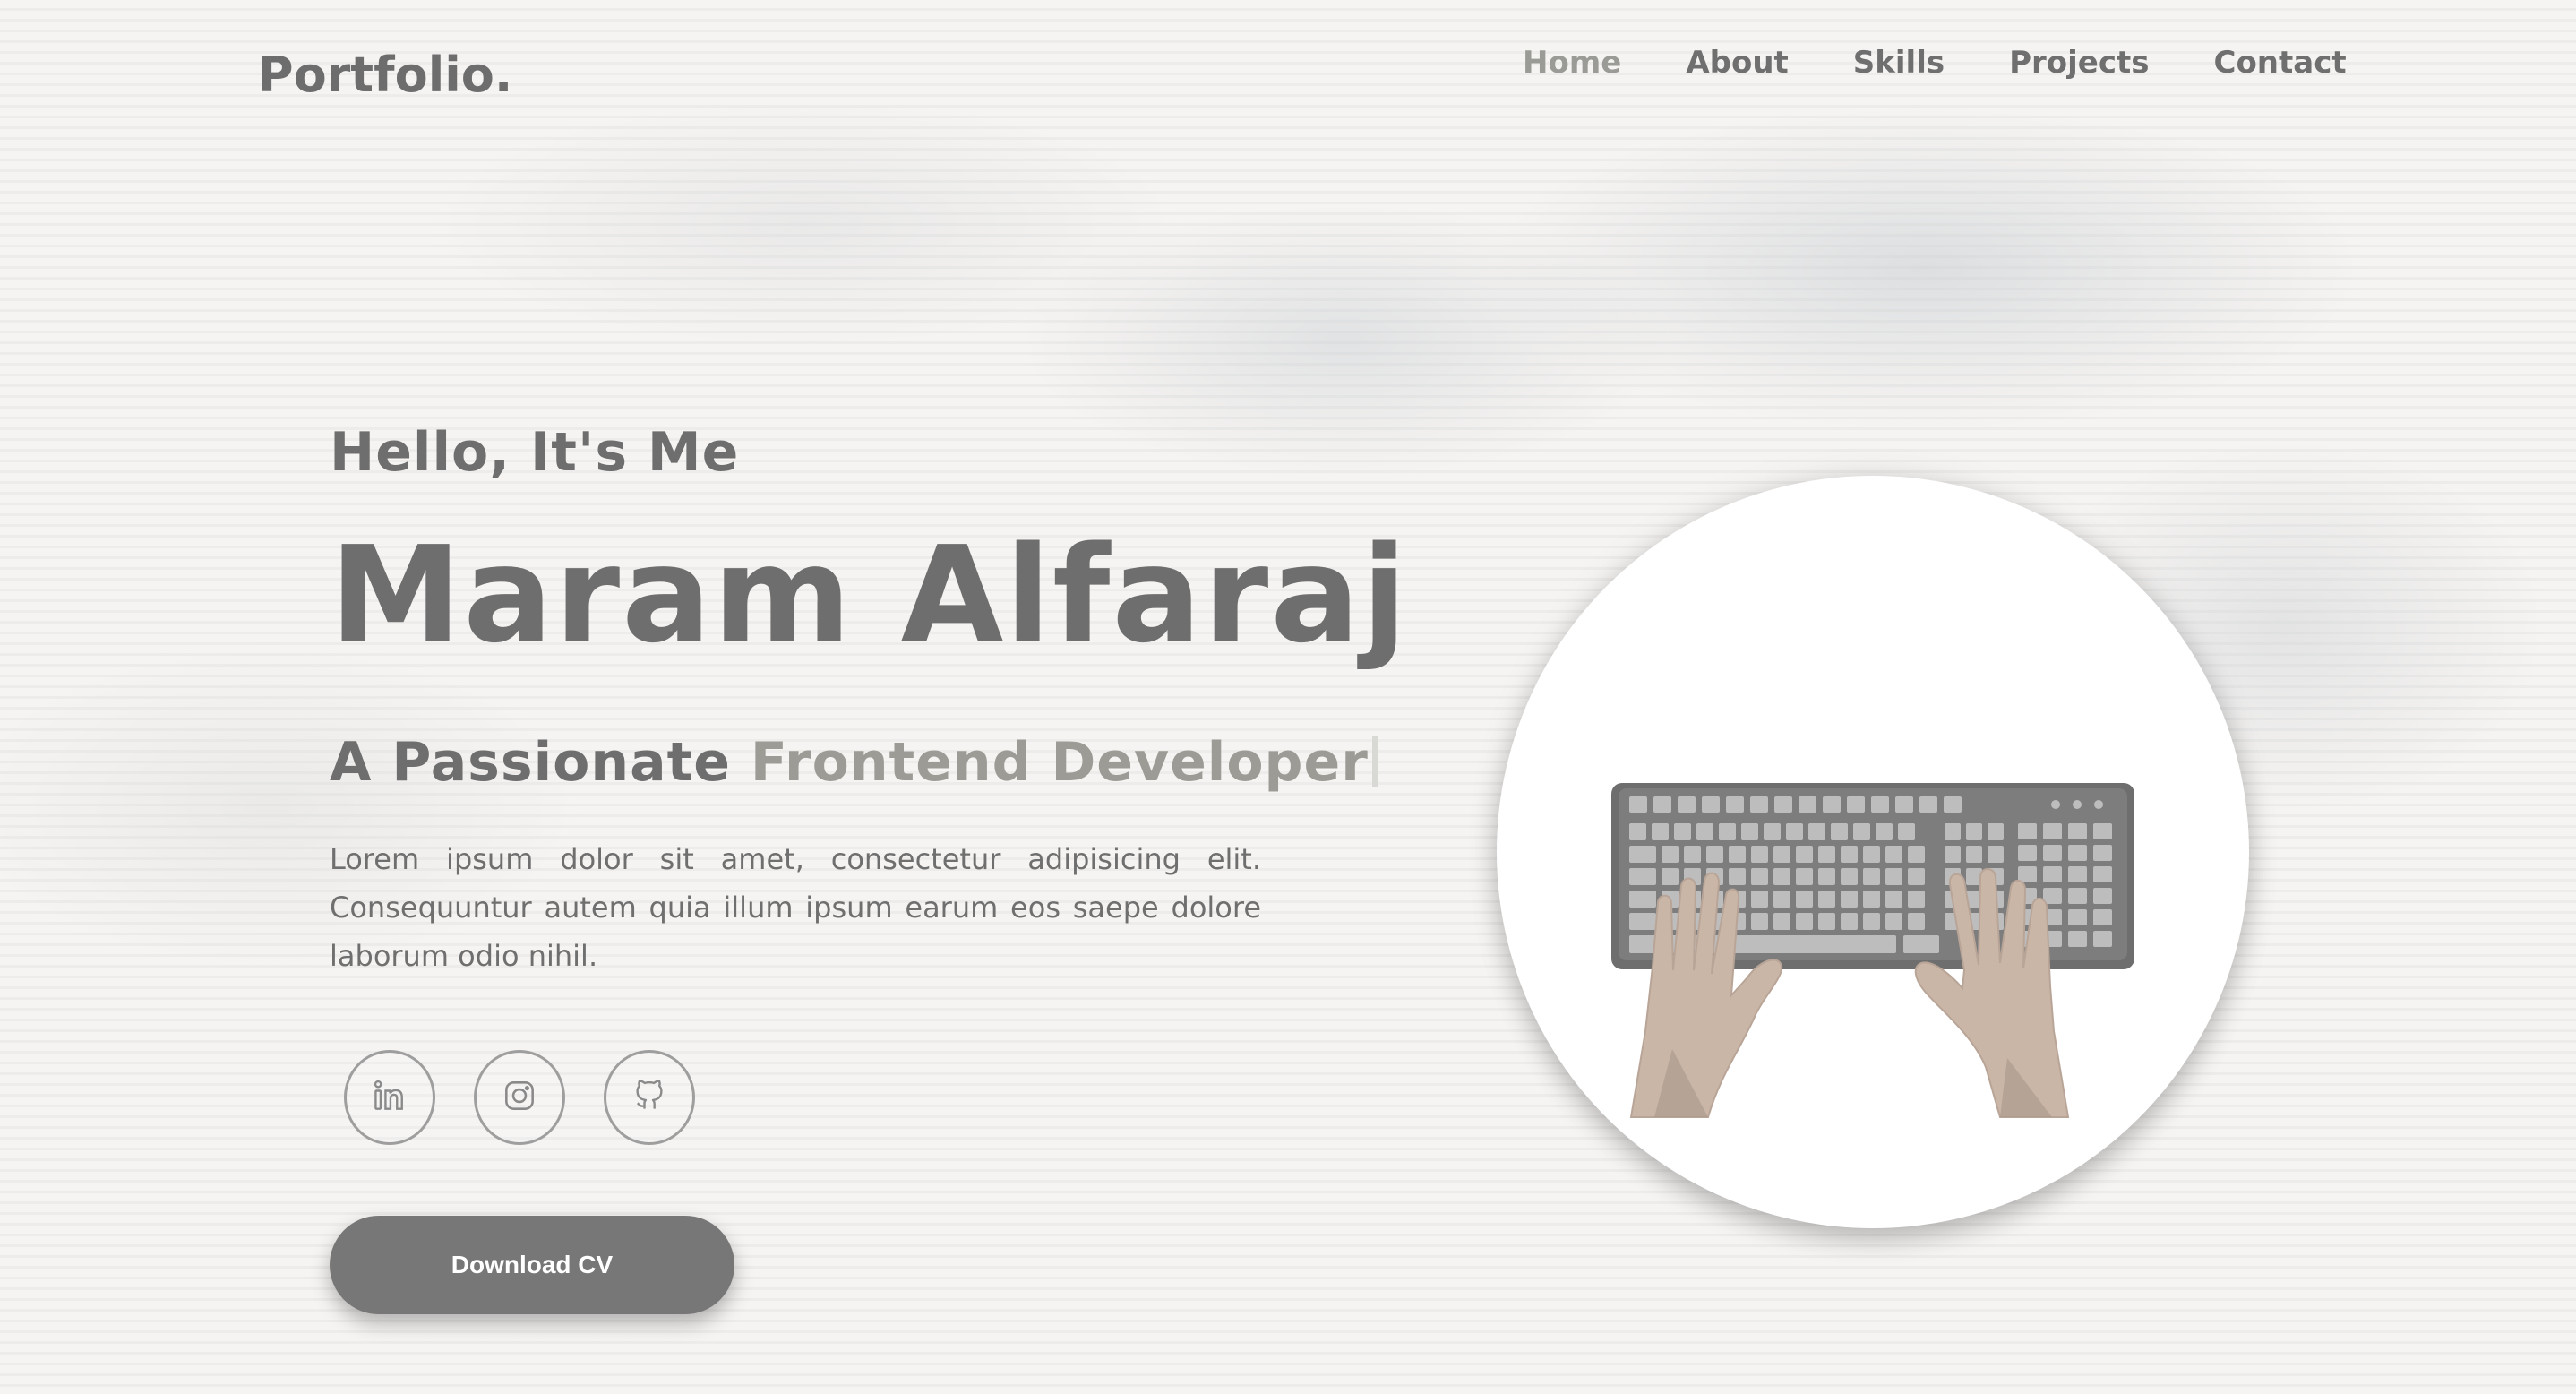 The image size is (2576, 1394). I want to click on linkedin-button, so click(389, 1097).